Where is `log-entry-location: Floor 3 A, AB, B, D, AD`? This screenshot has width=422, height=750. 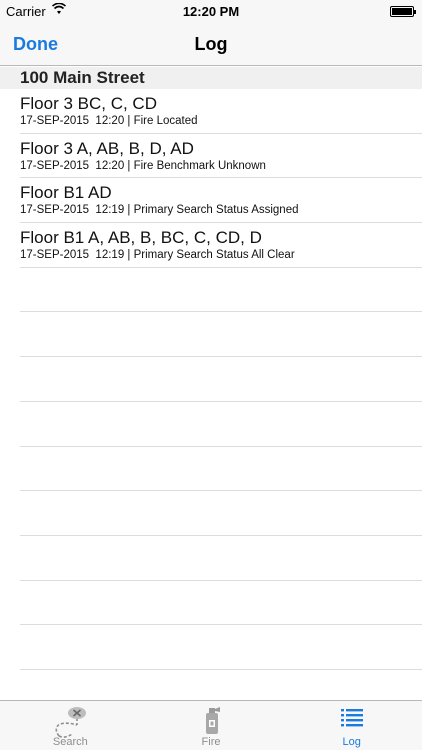
log-entry-location: Floor 3 A, AB, B, D, AD is located at coordinates (107, 148).